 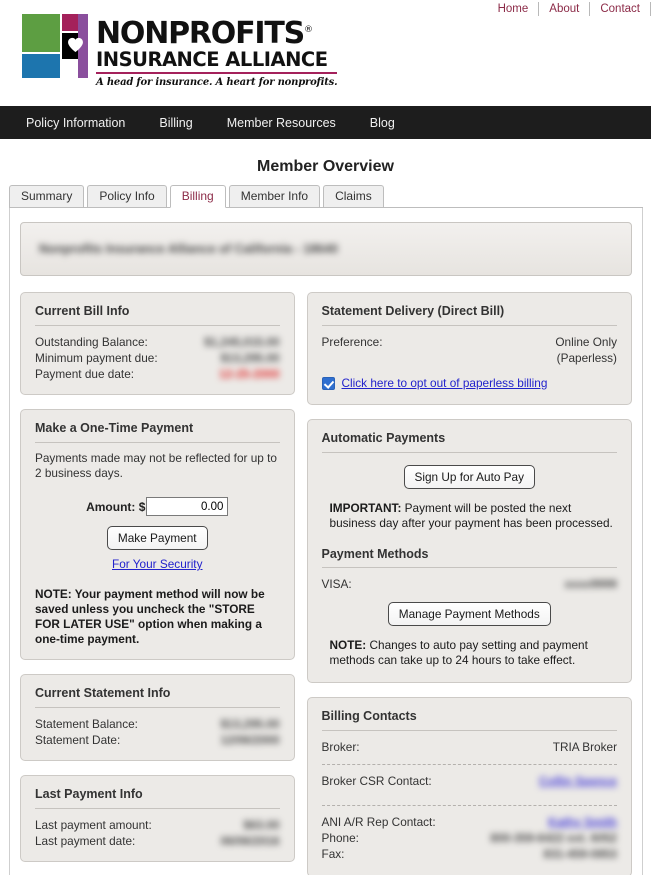 What do you see at coordinates (353, 196) in the screenshot?
I see `tab-claims: Claims` at bounding box center [353, 196].